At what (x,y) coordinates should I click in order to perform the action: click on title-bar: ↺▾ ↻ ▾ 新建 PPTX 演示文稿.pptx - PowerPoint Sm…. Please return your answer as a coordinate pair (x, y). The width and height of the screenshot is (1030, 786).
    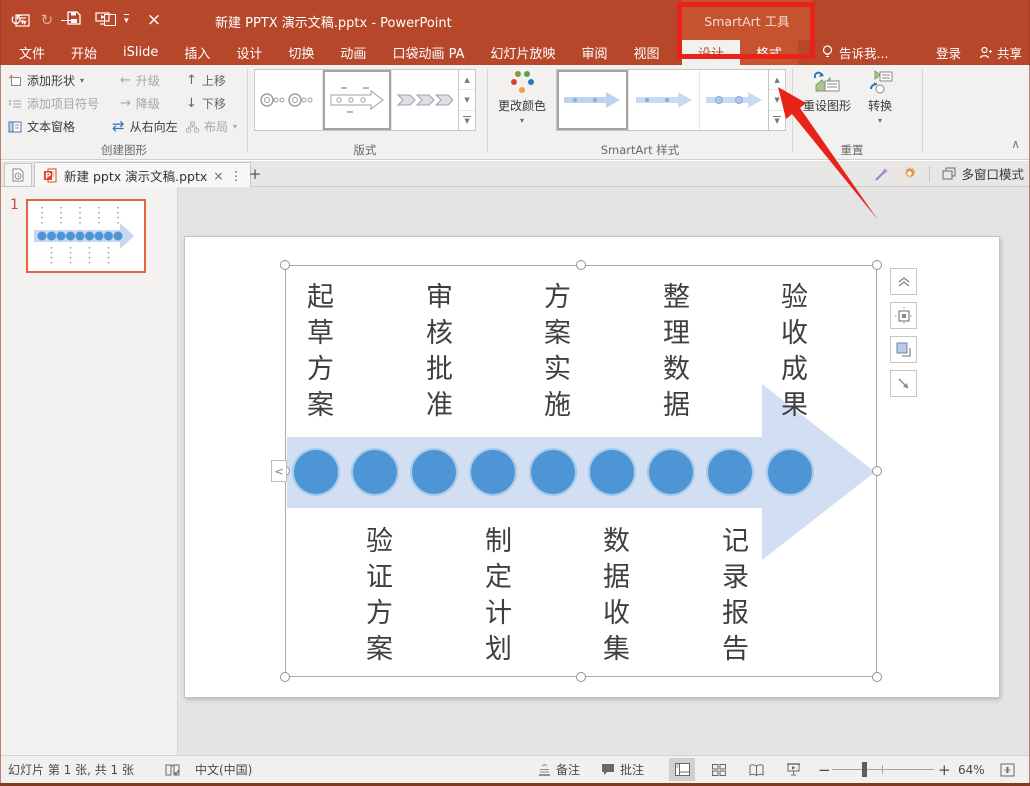
    Looking at the image, I should click on (515, 20).